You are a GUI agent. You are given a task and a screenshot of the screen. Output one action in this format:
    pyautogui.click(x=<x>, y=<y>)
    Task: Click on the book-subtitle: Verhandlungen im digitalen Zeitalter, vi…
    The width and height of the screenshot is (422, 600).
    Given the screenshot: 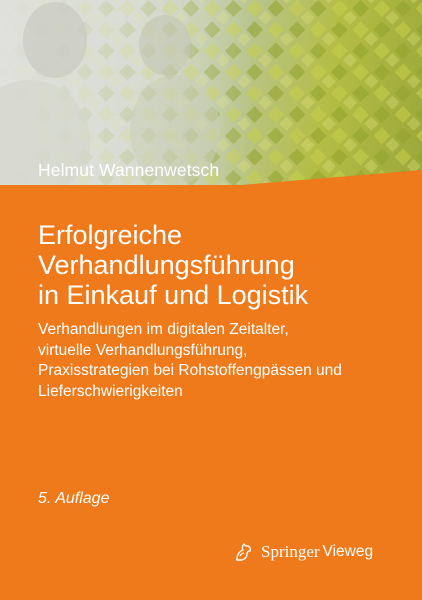 What is the action you would take?
    pyautogui.click(x=224, y=361)
    